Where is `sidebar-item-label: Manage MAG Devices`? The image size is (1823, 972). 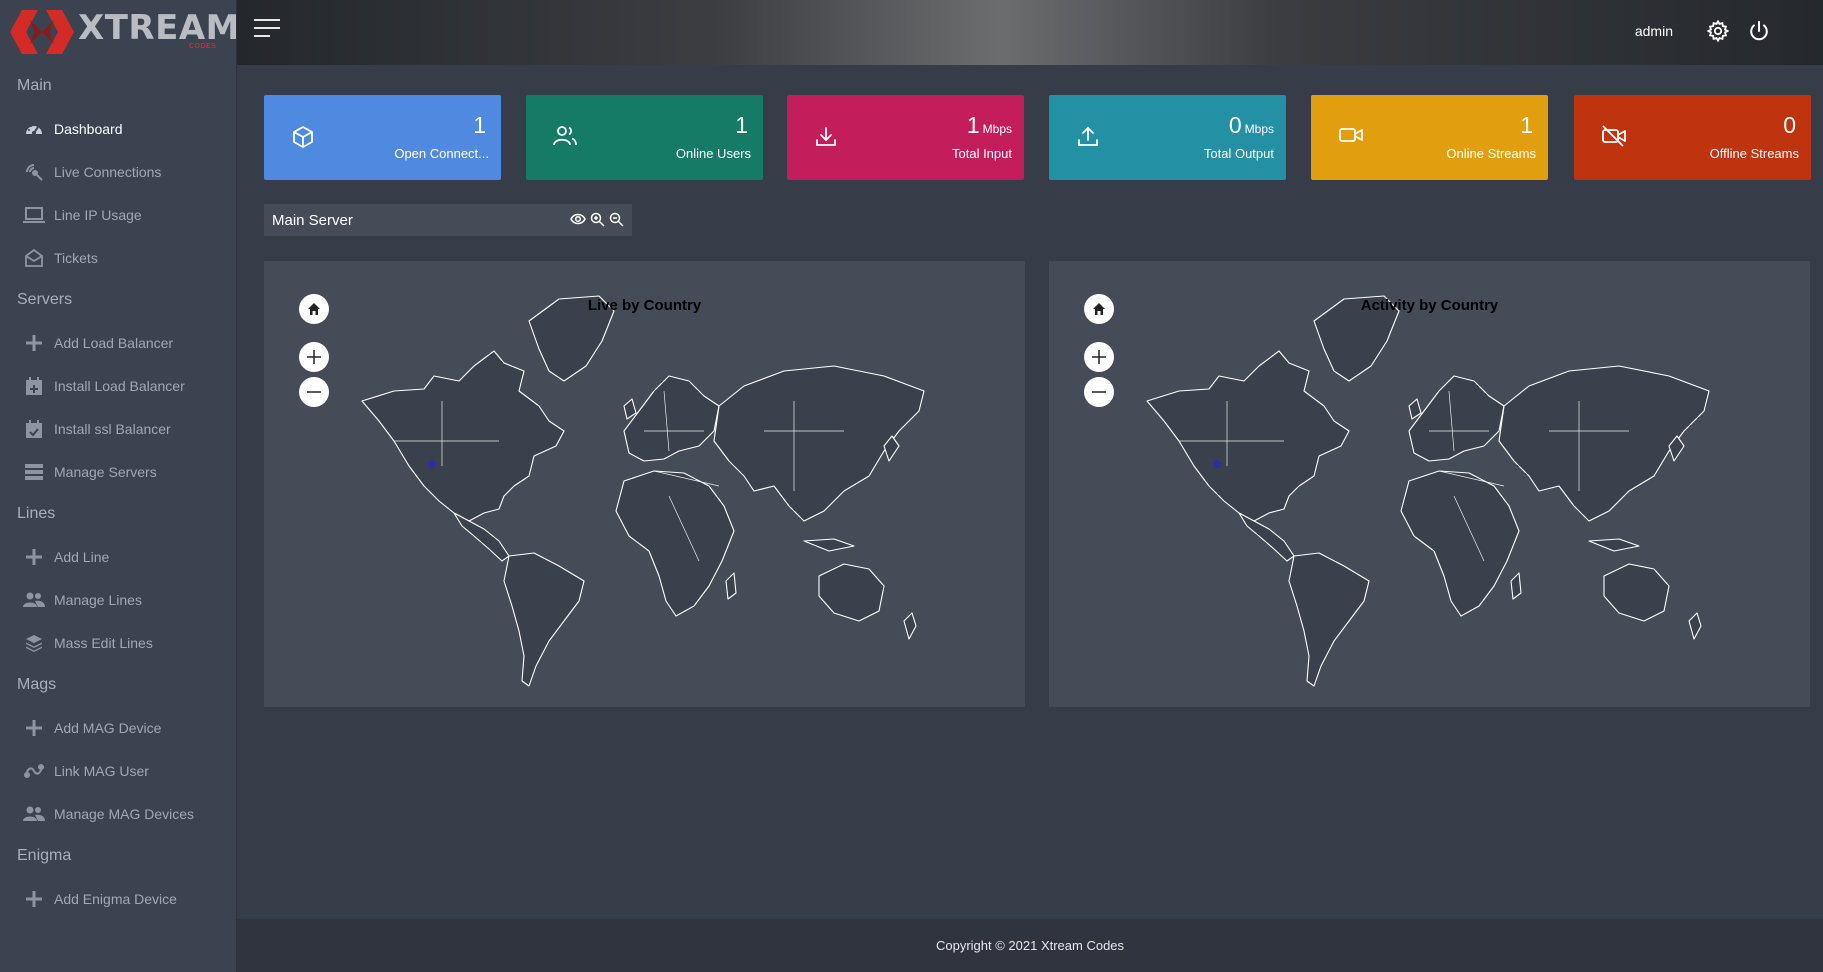
sidebar-item-label: Manage MAG Devices is located at coordinates (124, 813).